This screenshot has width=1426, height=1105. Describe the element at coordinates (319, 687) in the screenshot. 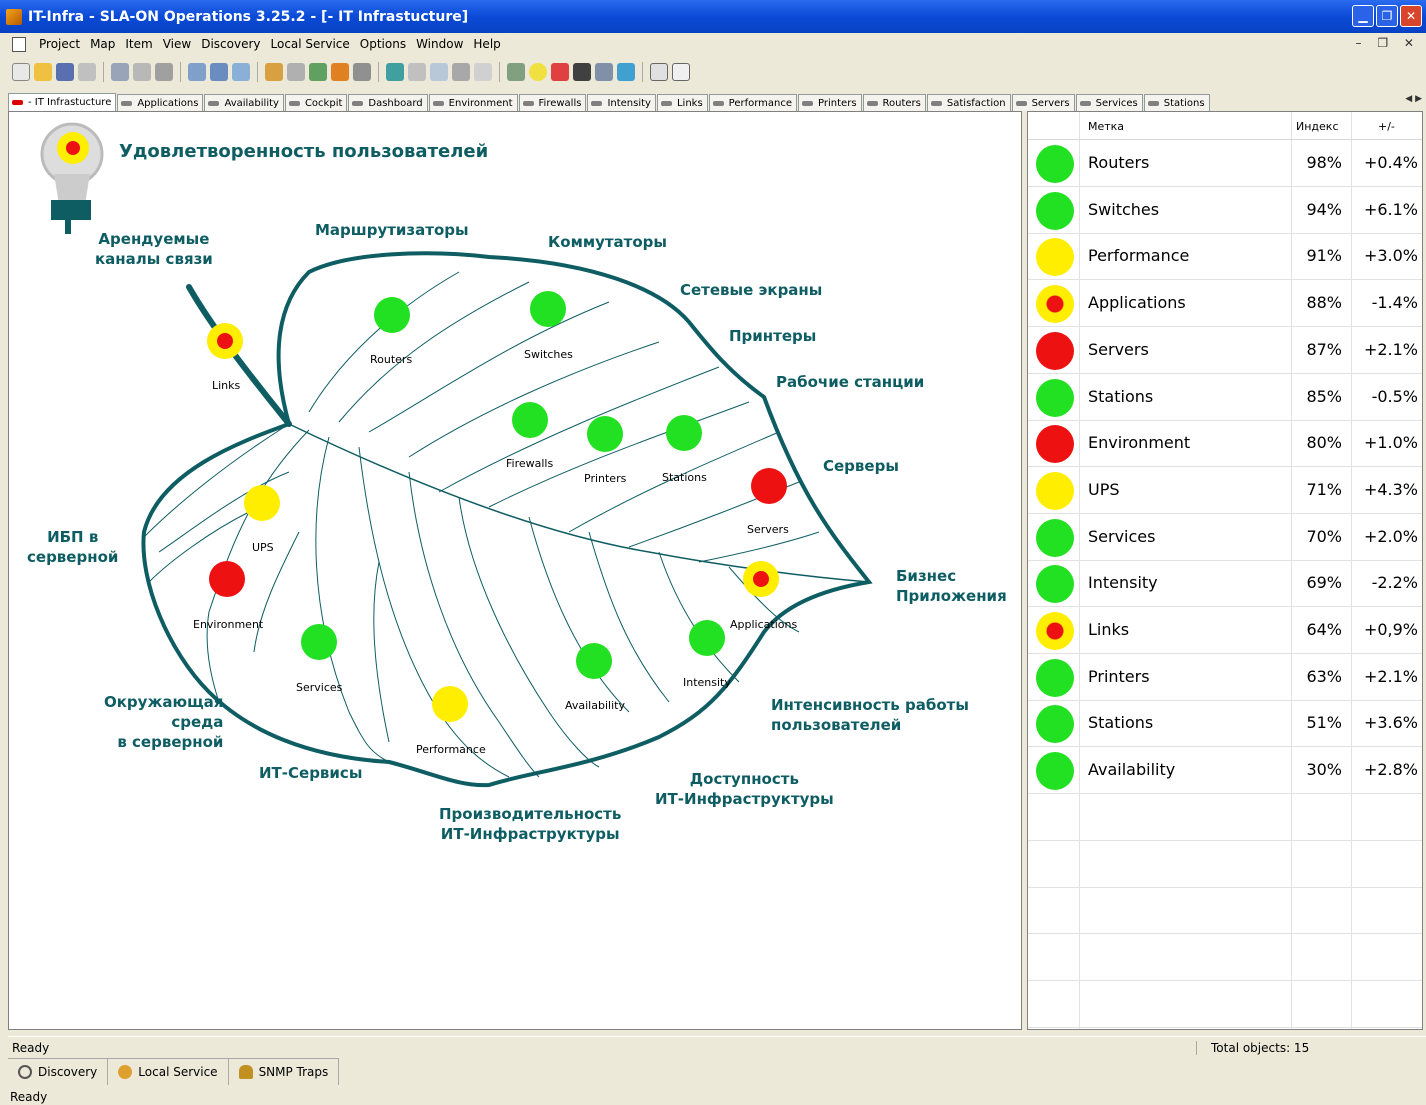

I see `node-services: Services` at that location.